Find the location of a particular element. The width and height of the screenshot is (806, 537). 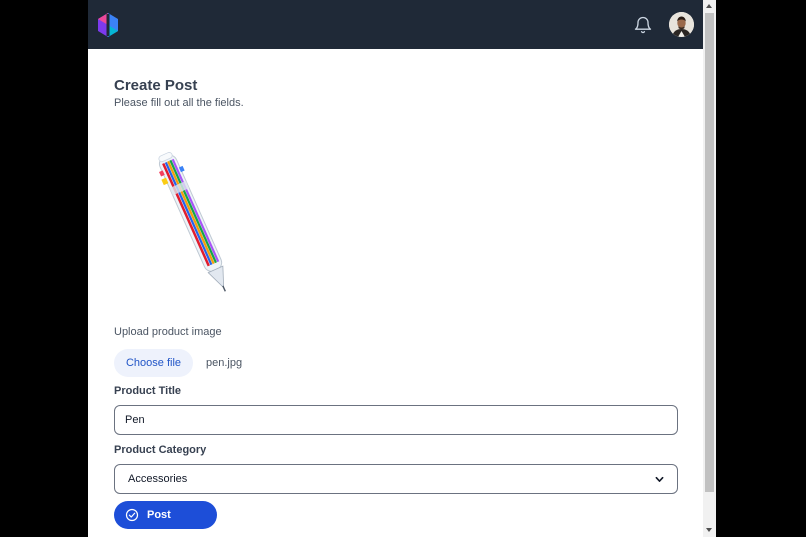

vertical-scrollbar is located at coordinates (709, 268).